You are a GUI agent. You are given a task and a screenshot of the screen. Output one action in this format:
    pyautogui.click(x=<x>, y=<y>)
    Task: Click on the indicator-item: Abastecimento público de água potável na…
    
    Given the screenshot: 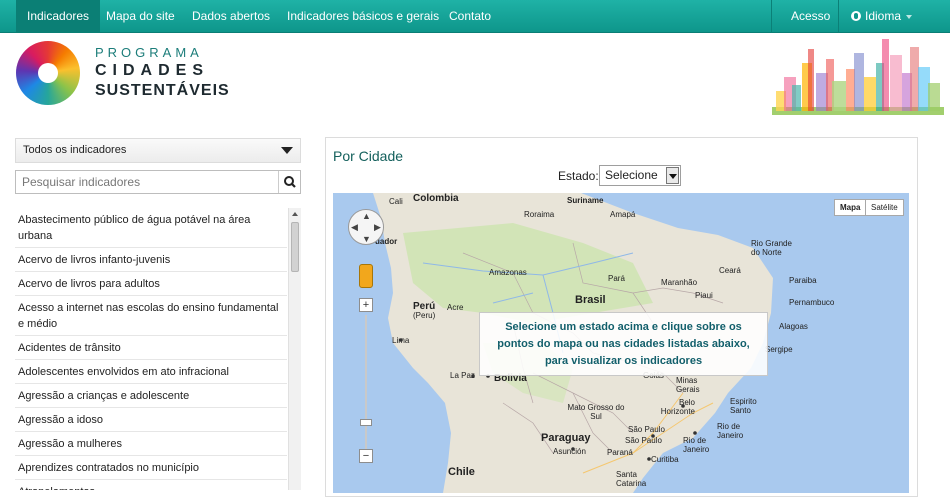 What is the action you would take?
    pyautogui.click(x=151, y=228)
    